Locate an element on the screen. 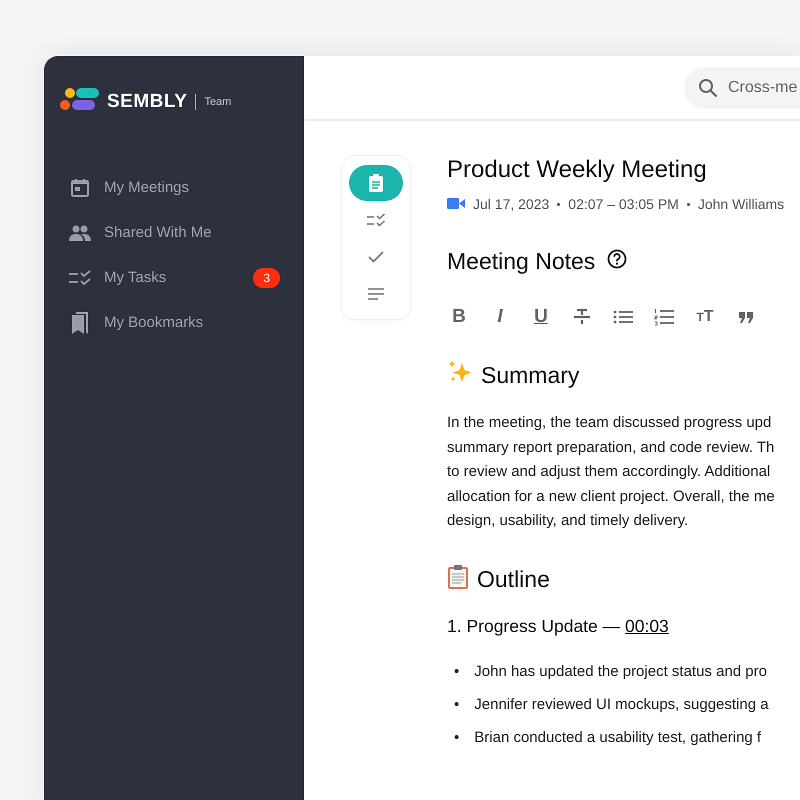  outline-bullet: Brian conducted a usability test, gathering f is located at coordinates (618, 738).